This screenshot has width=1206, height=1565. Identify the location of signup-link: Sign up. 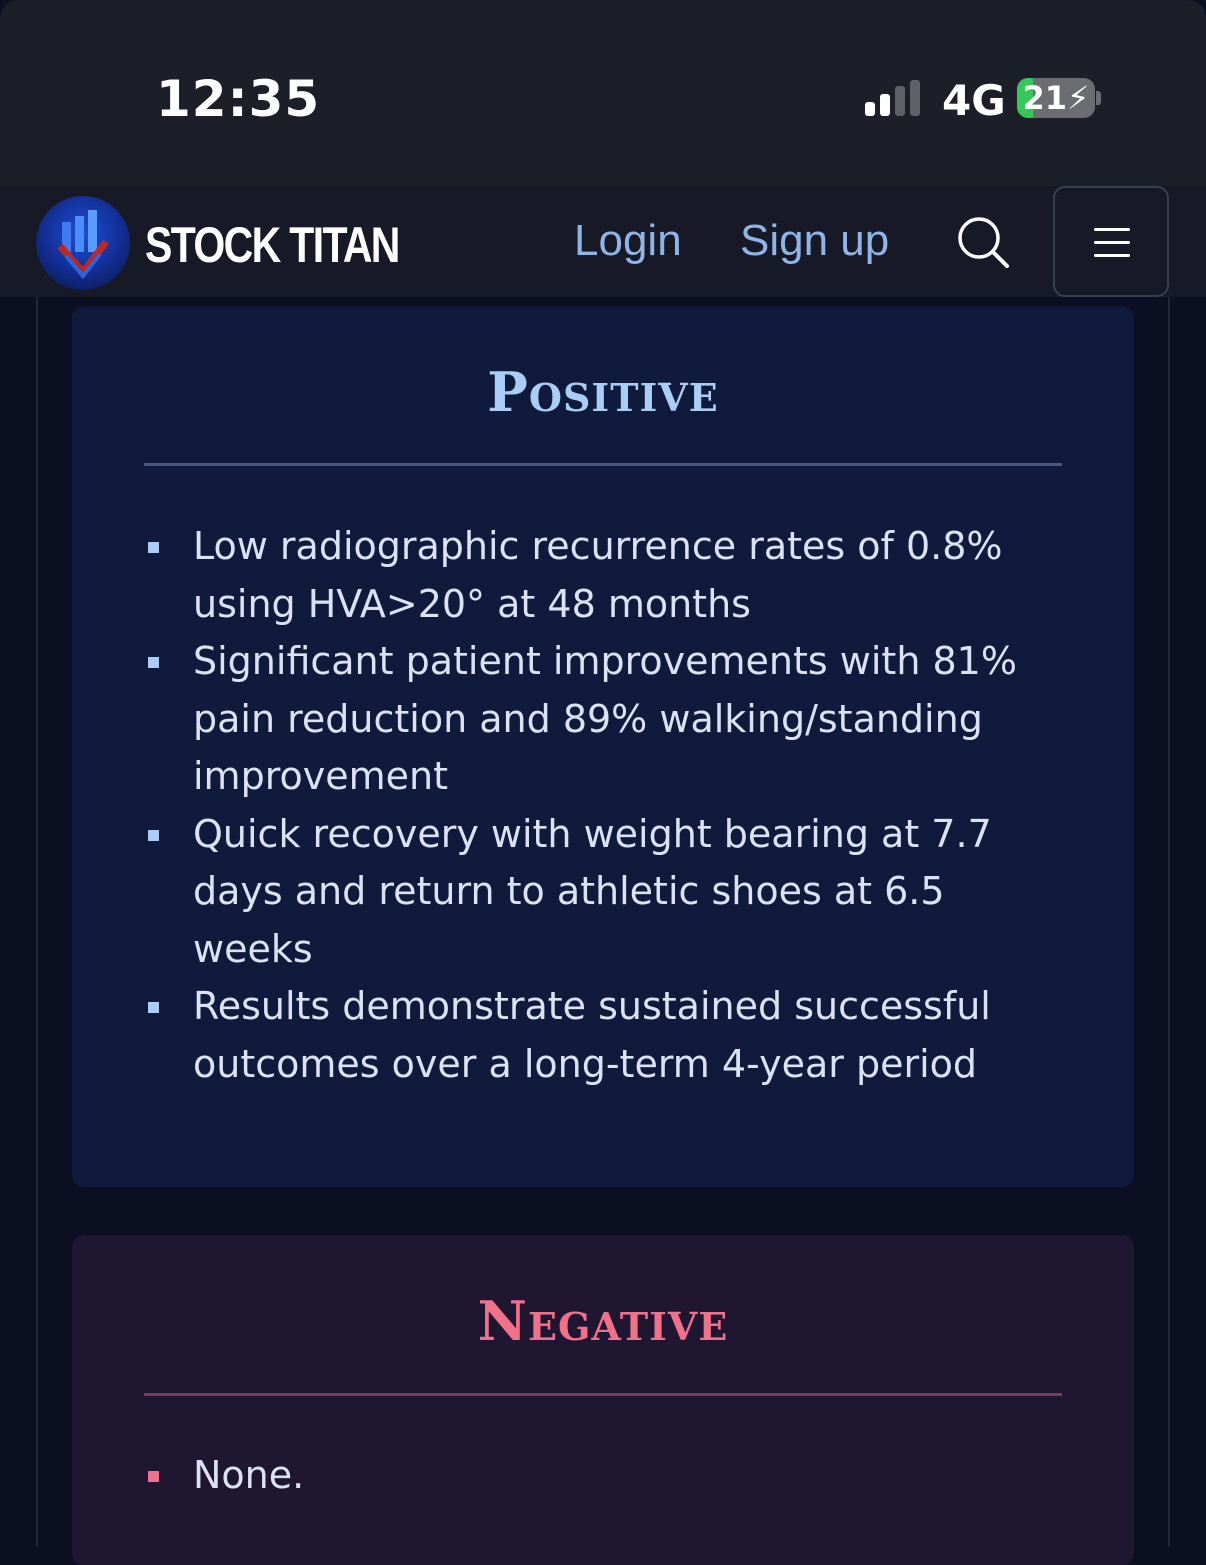
(814, 241).